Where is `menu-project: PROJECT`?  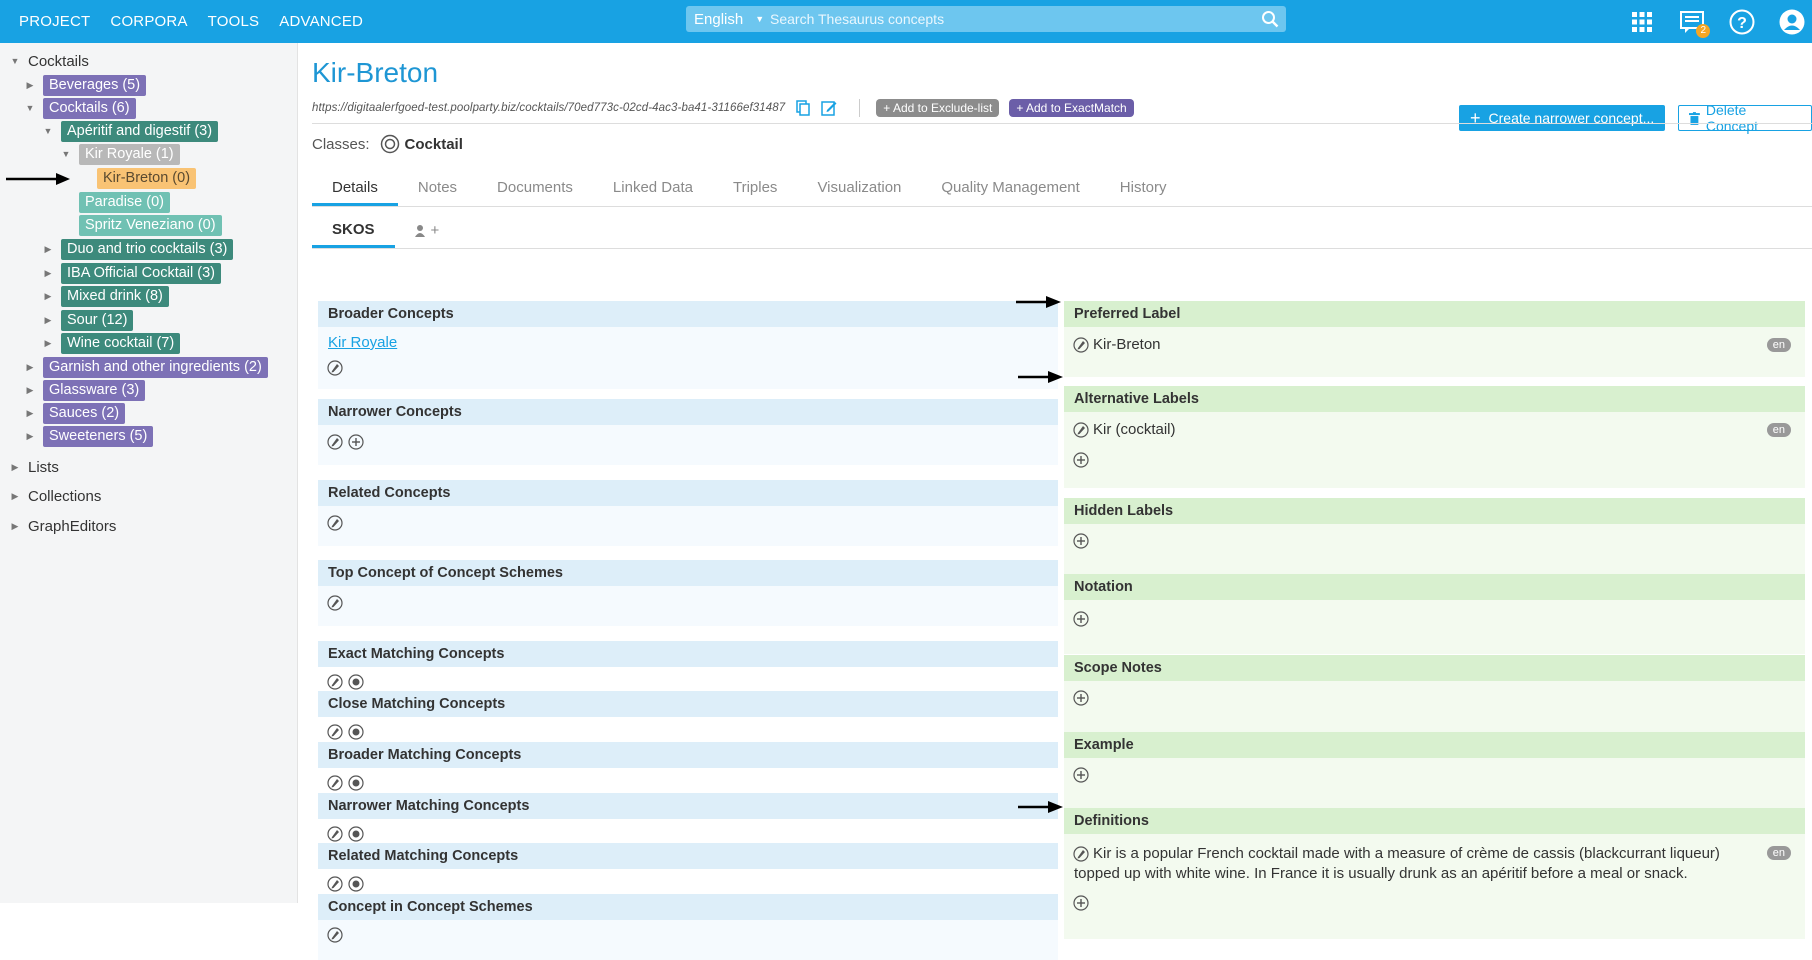 menu-project: PROJECT is located at coordinates (54, 21).